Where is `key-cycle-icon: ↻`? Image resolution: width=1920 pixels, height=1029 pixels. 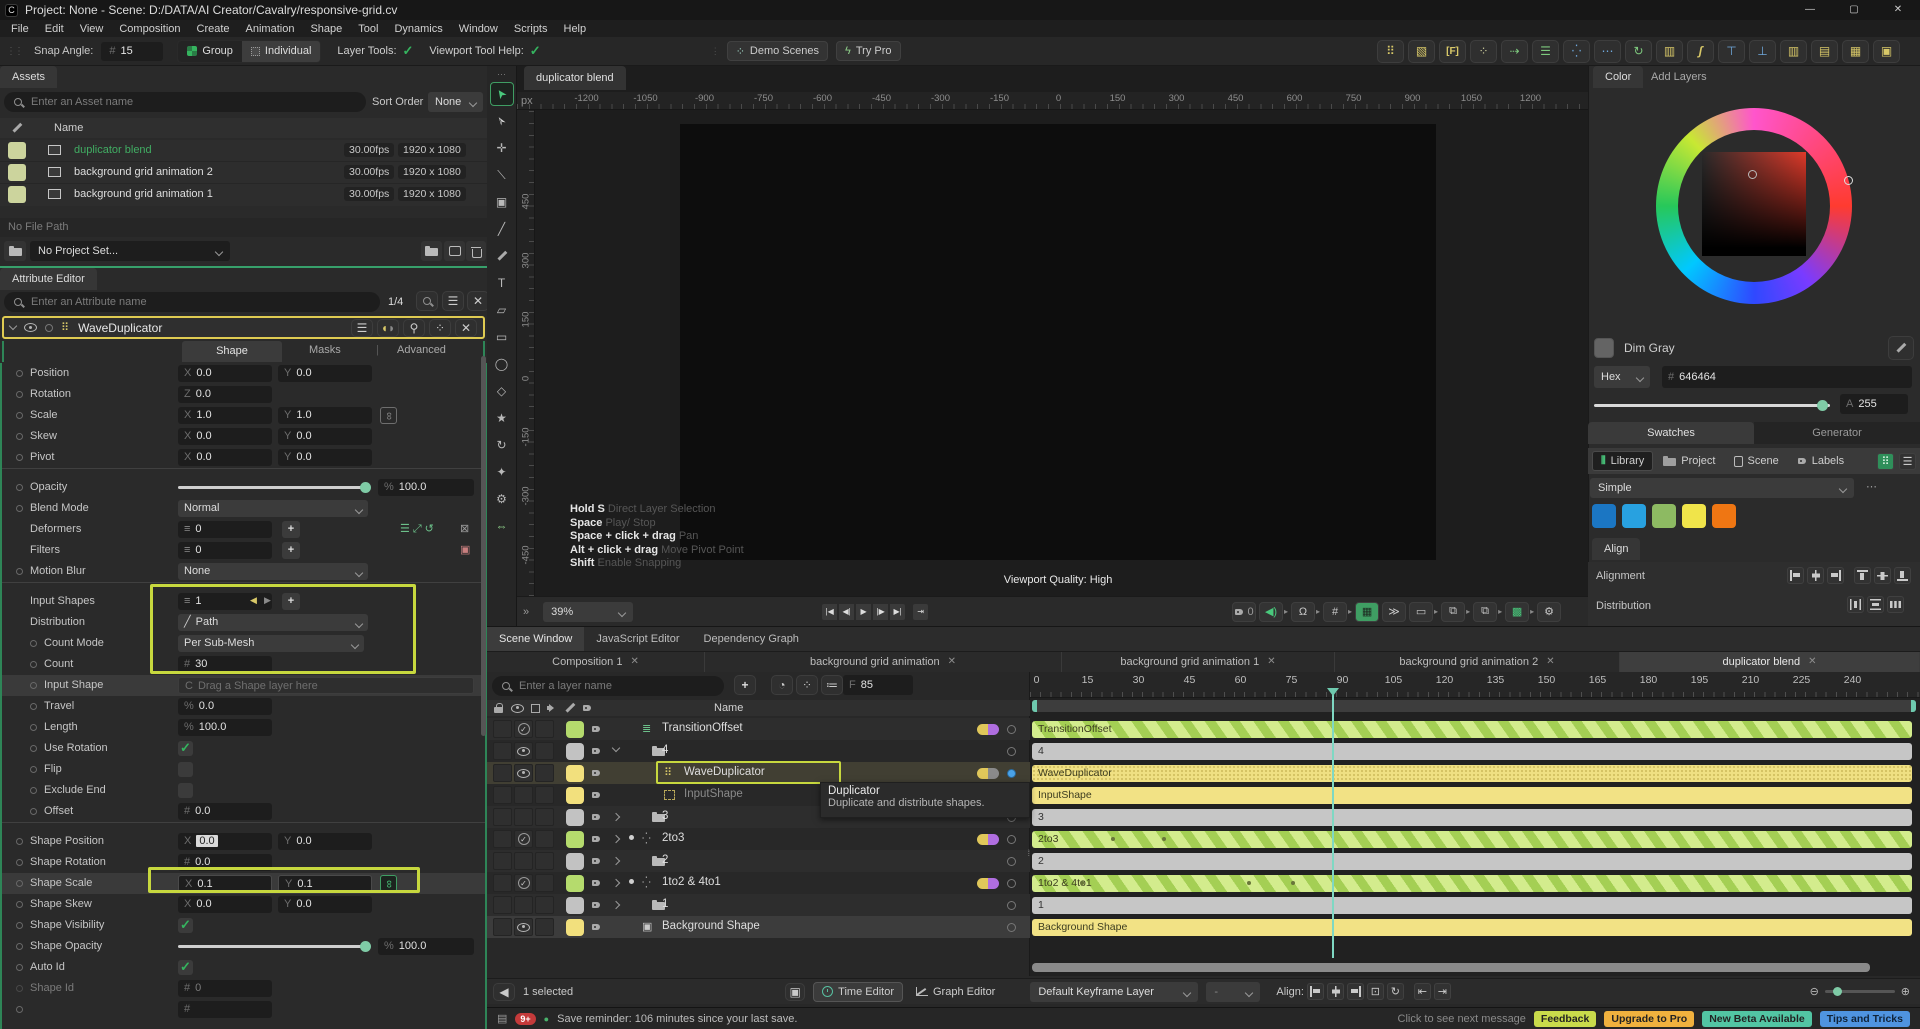 key-cycle-icon: ↻ is located at coordinates (1395, 991).